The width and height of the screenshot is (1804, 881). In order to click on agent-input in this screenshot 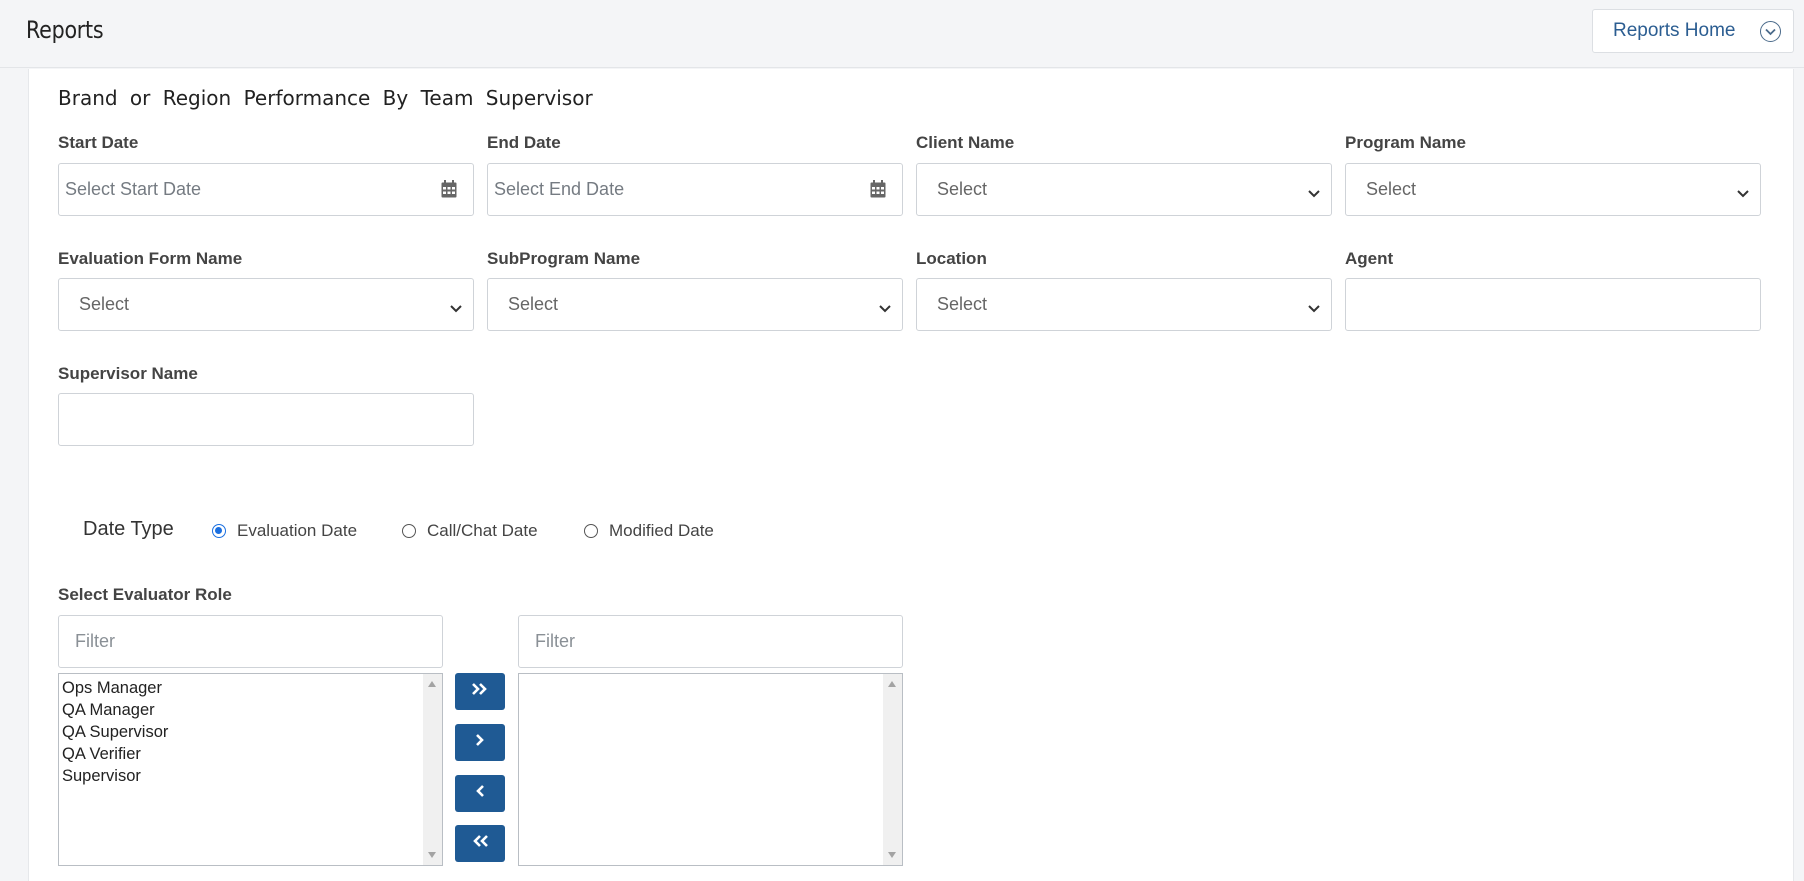, I will do `click(1553, 304)`.